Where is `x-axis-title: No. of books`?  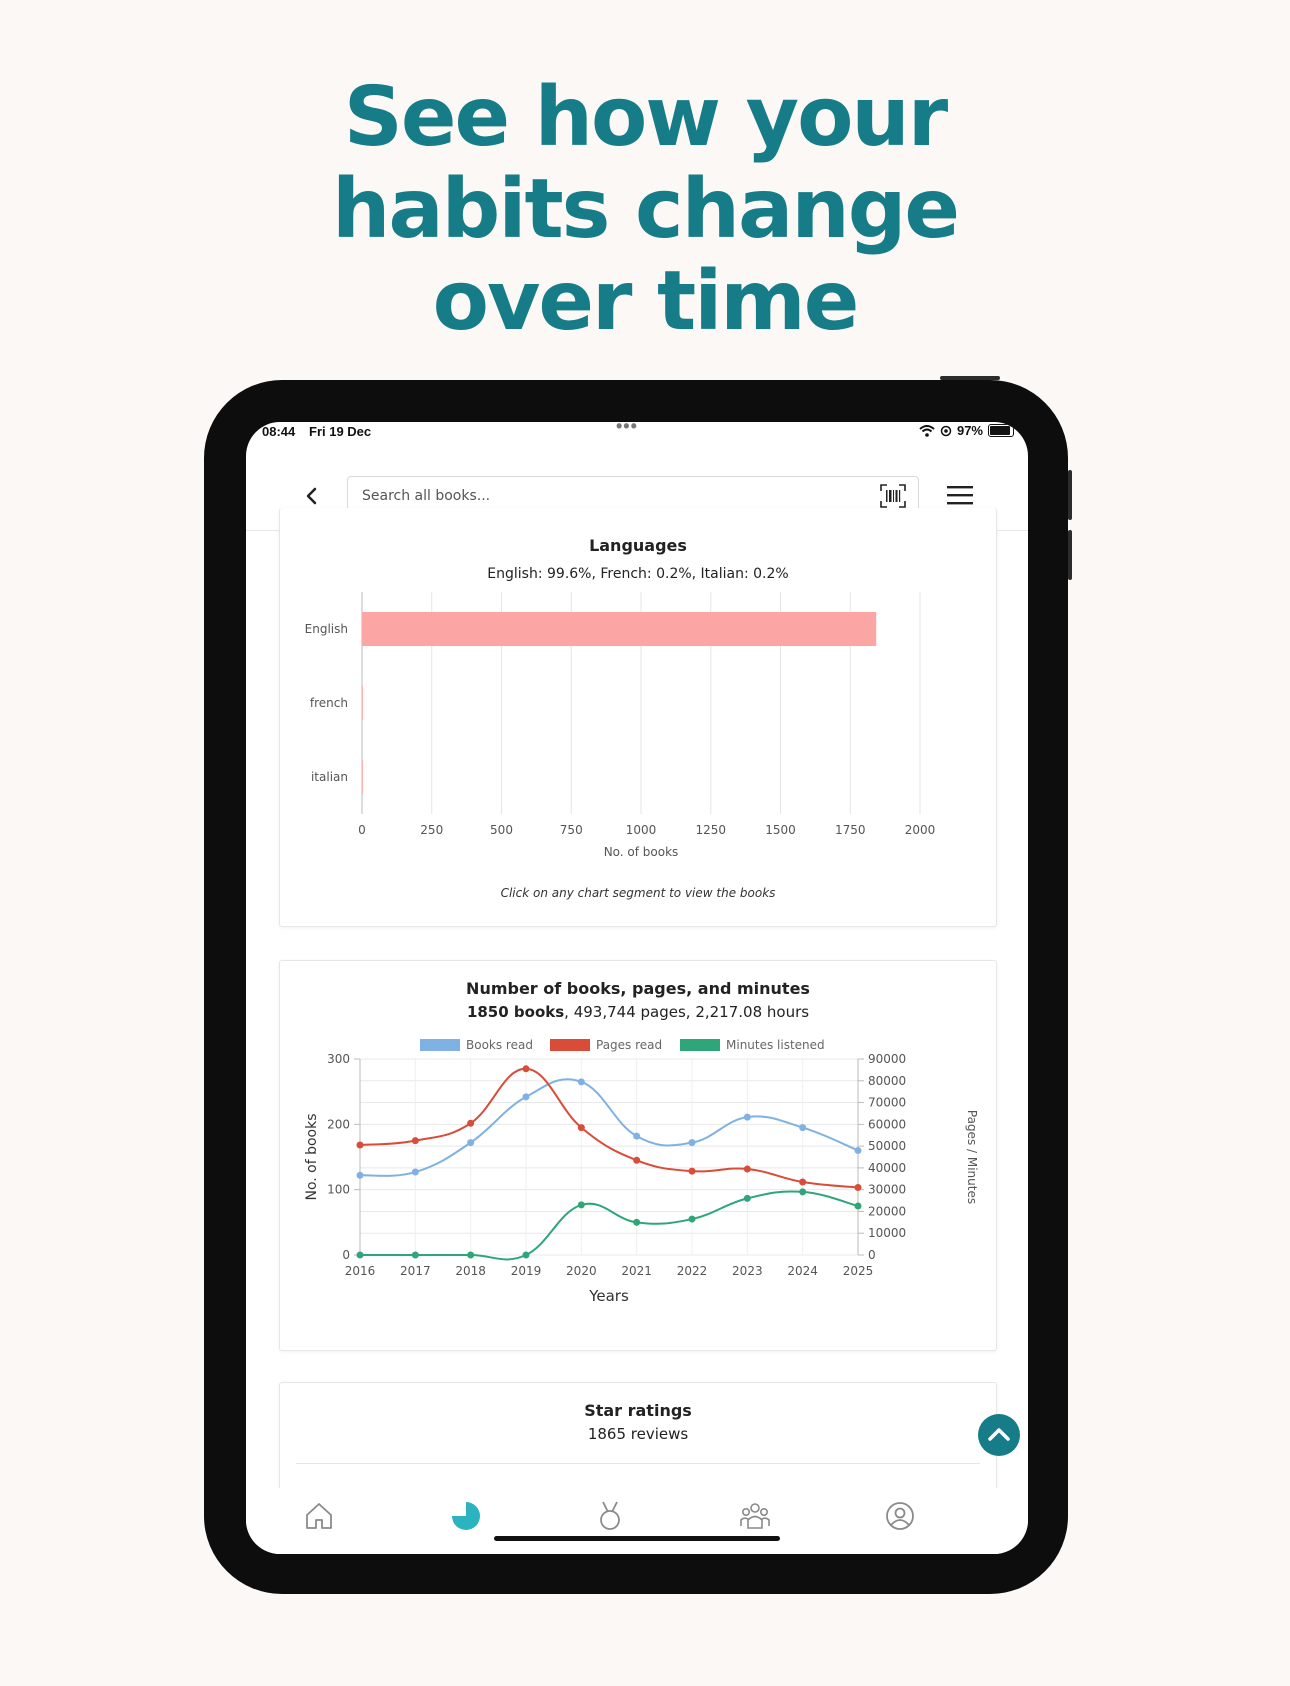 x-axis-title: No. of books is located at coordinates (641, 852).